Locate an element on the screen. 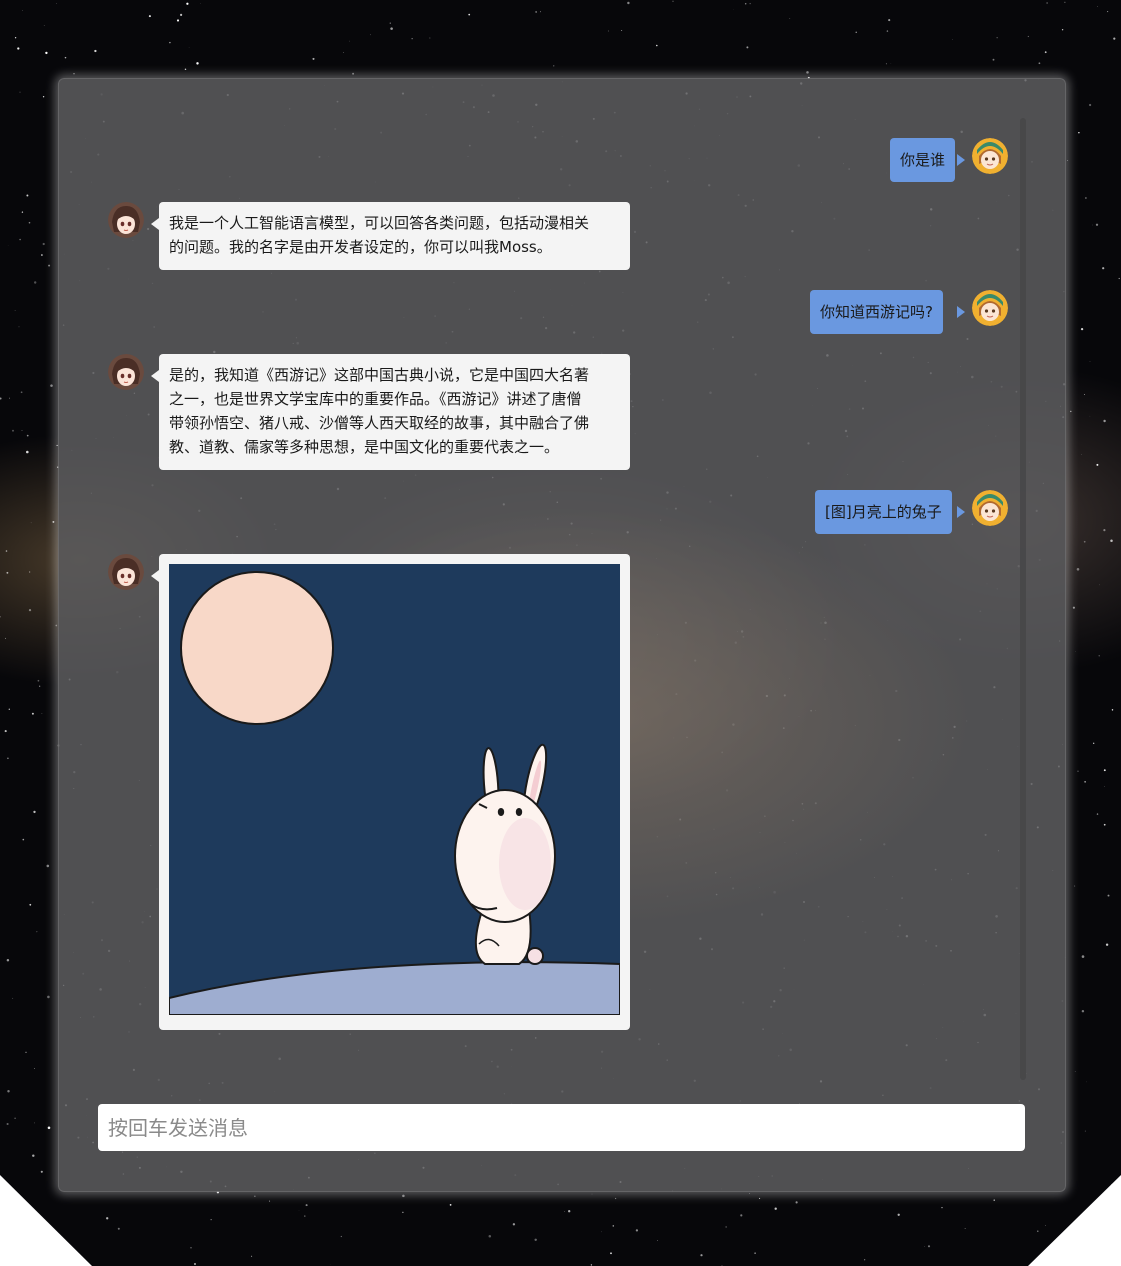 The image size is (1121, 1266). user-message-text: 你是谁 is located at coordinates (923, 160).